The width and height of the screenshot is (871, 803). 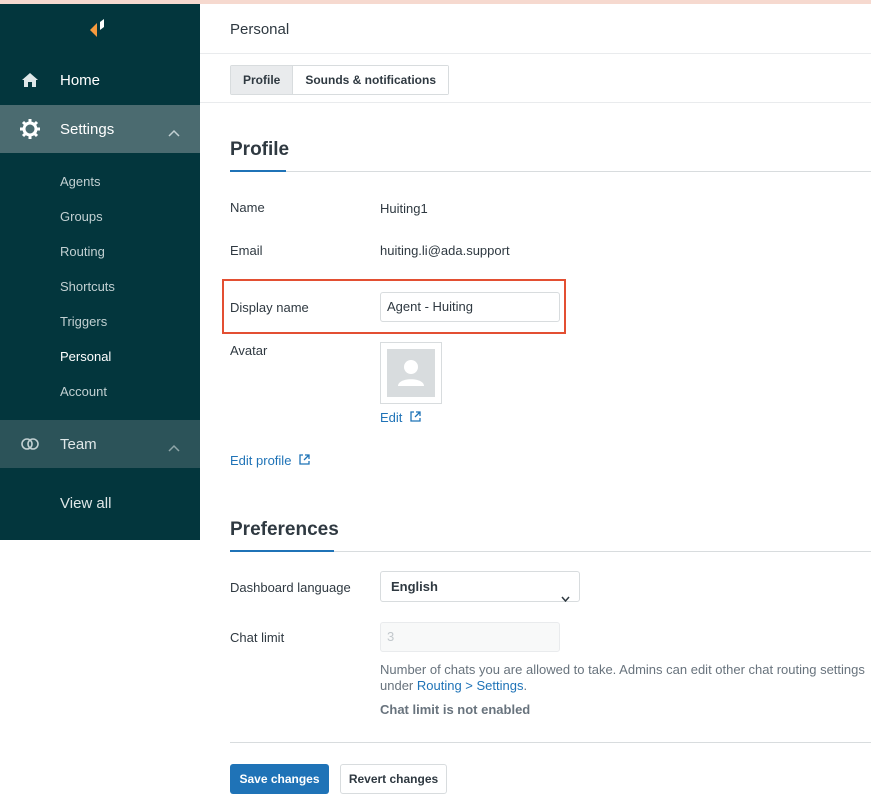 I want to click on display-name-field: Agent - Huiting, so click(x=470, y=307).